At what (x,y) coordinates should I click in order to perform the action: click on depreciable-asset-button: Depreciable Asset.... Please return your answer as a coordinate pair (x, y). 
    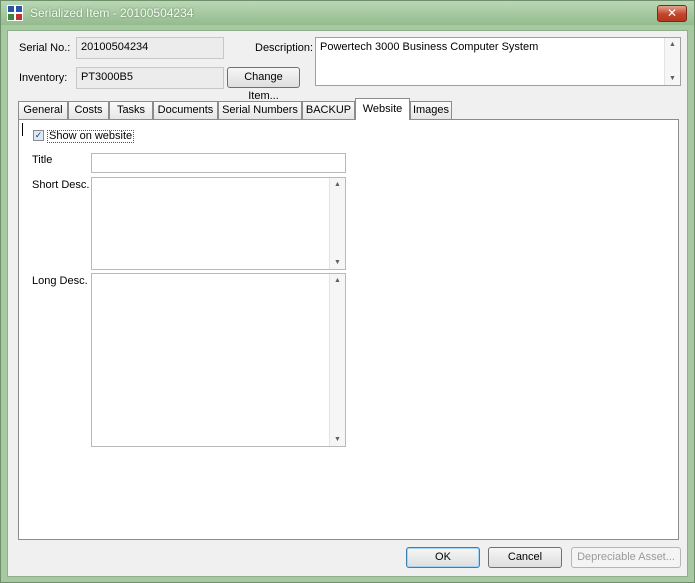
    Looking at the image, I should click on (626, 557).